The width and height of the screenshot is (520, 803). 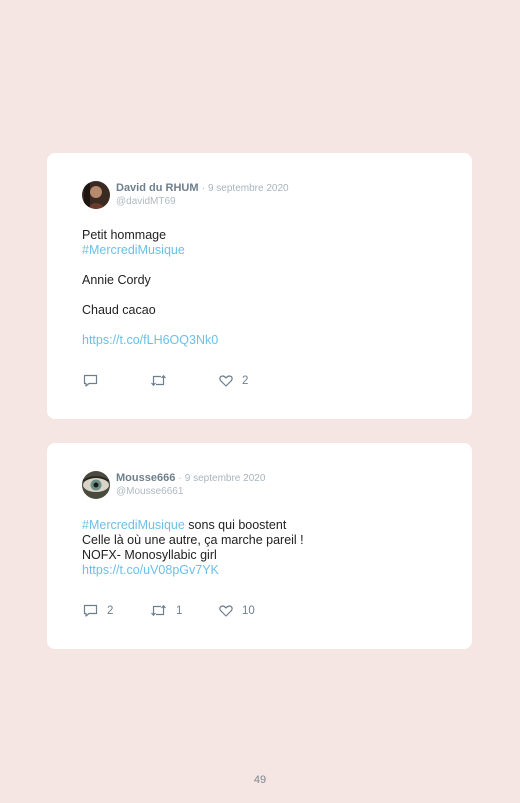 What do you see at coordinates (202, 201) in the screenshot?
I see `user-handle: @davidMT69` at bounding box center [202, 201].